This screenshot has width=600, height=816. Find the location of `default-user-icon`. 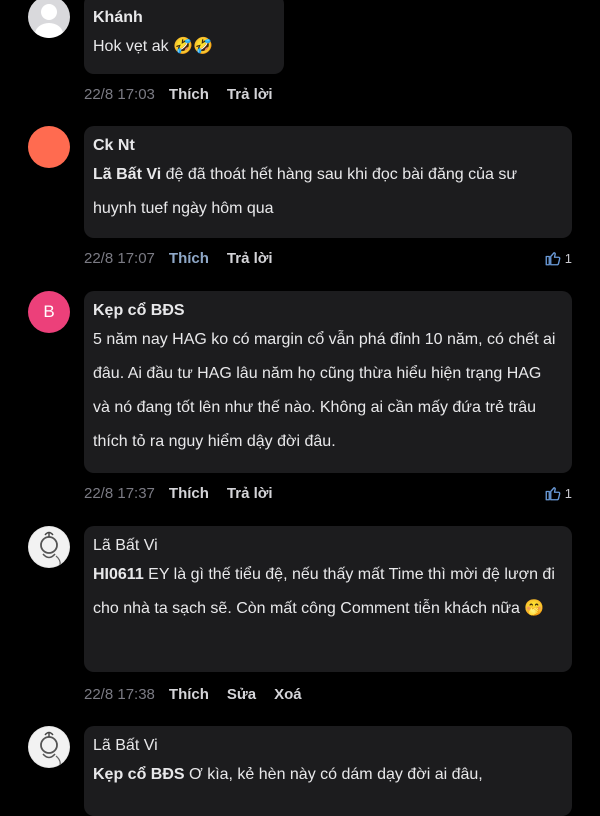

default-user-icon is located at coordinates (49, 21).